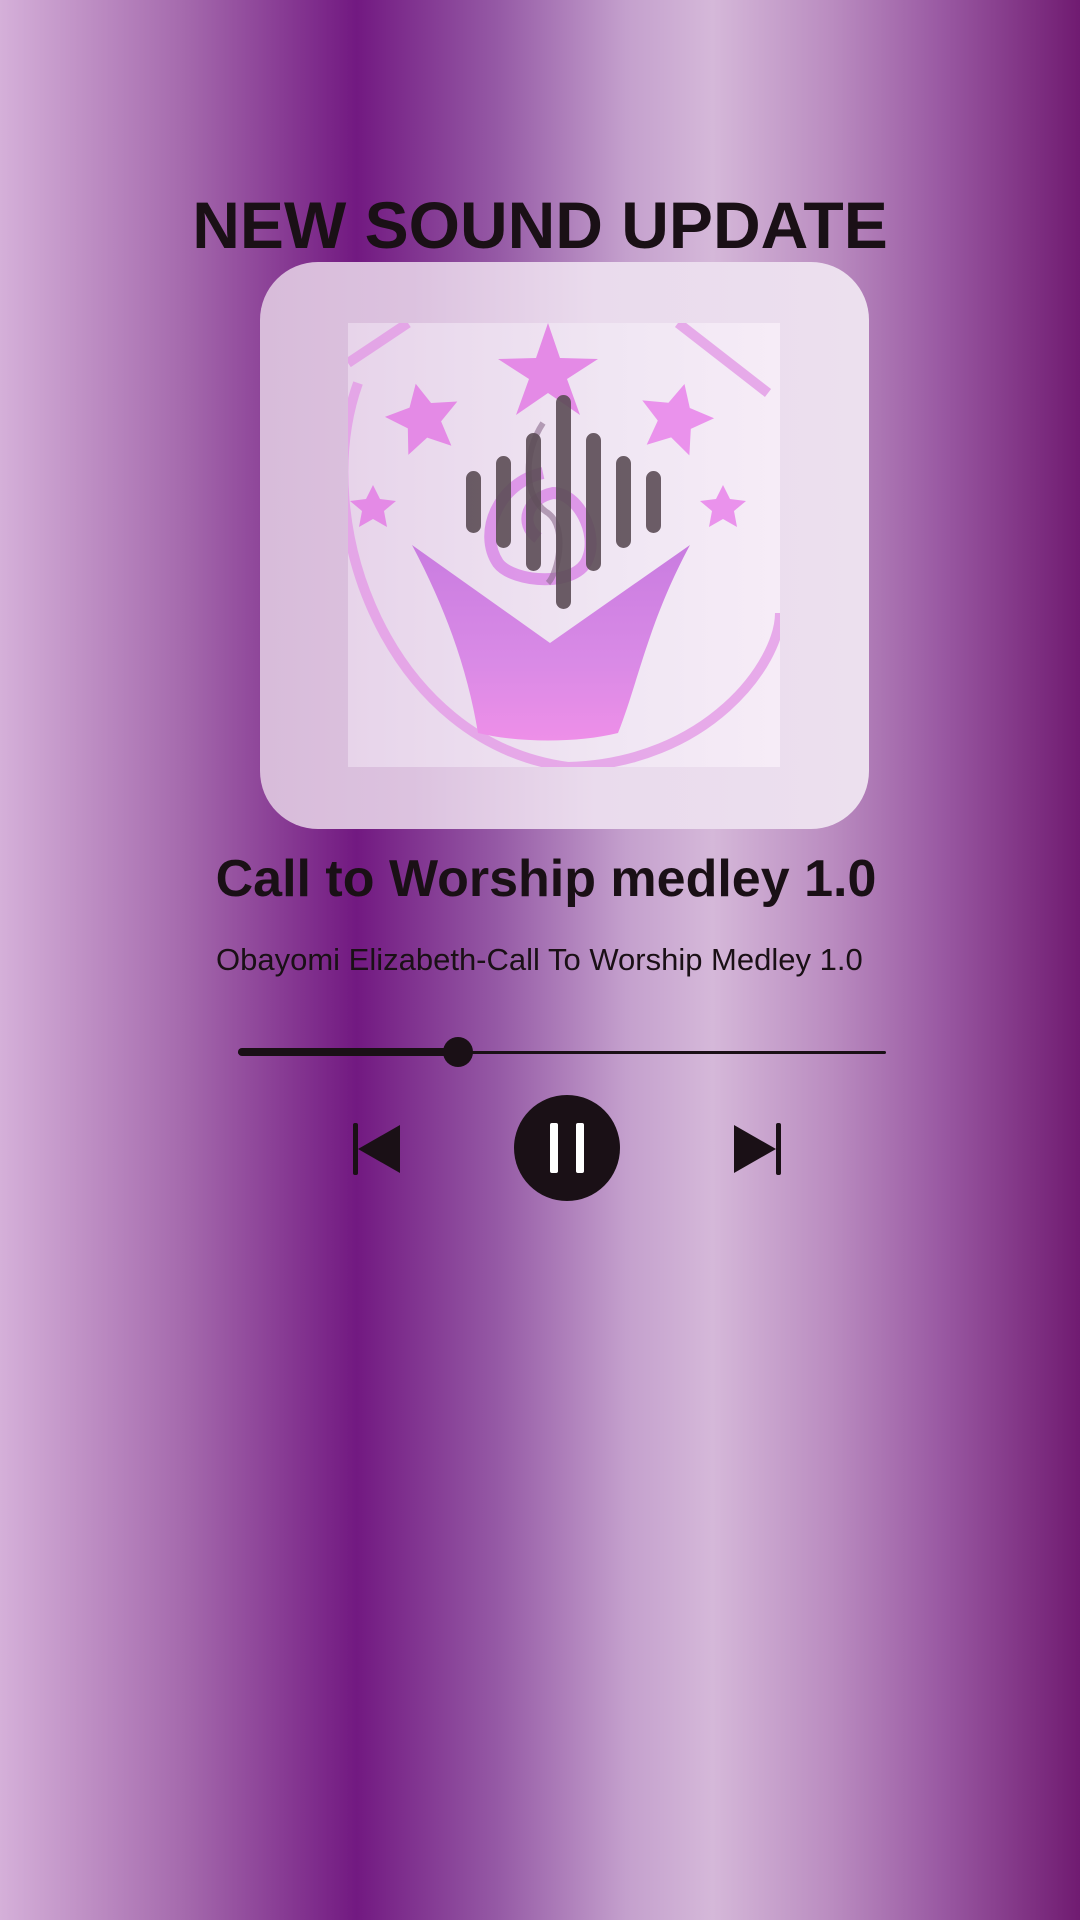 The width and height of the screenshot is (1080, 1920). What do you see at coordinates (562, 1052) in the screenshot?
I see `seek-bar` at bounding box center [562, 1052].